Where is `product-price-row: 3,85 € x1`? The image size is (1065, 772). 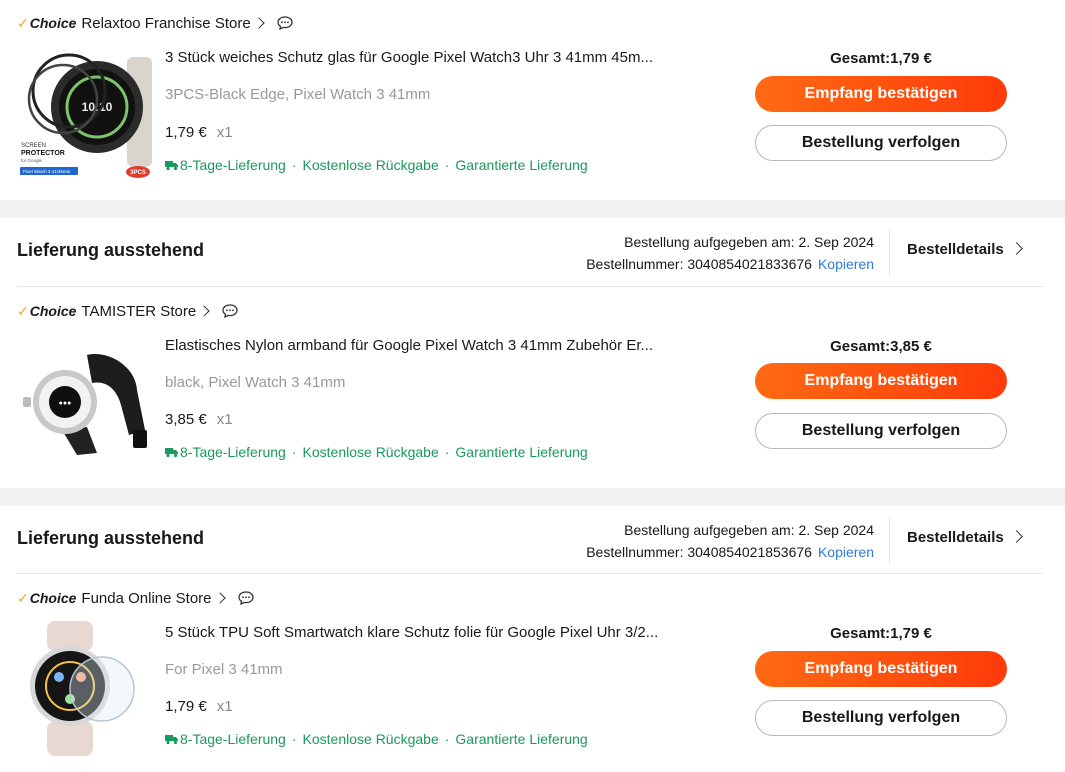
product-price-row: 3,85 € x1 is located at coordinates (199, 419).